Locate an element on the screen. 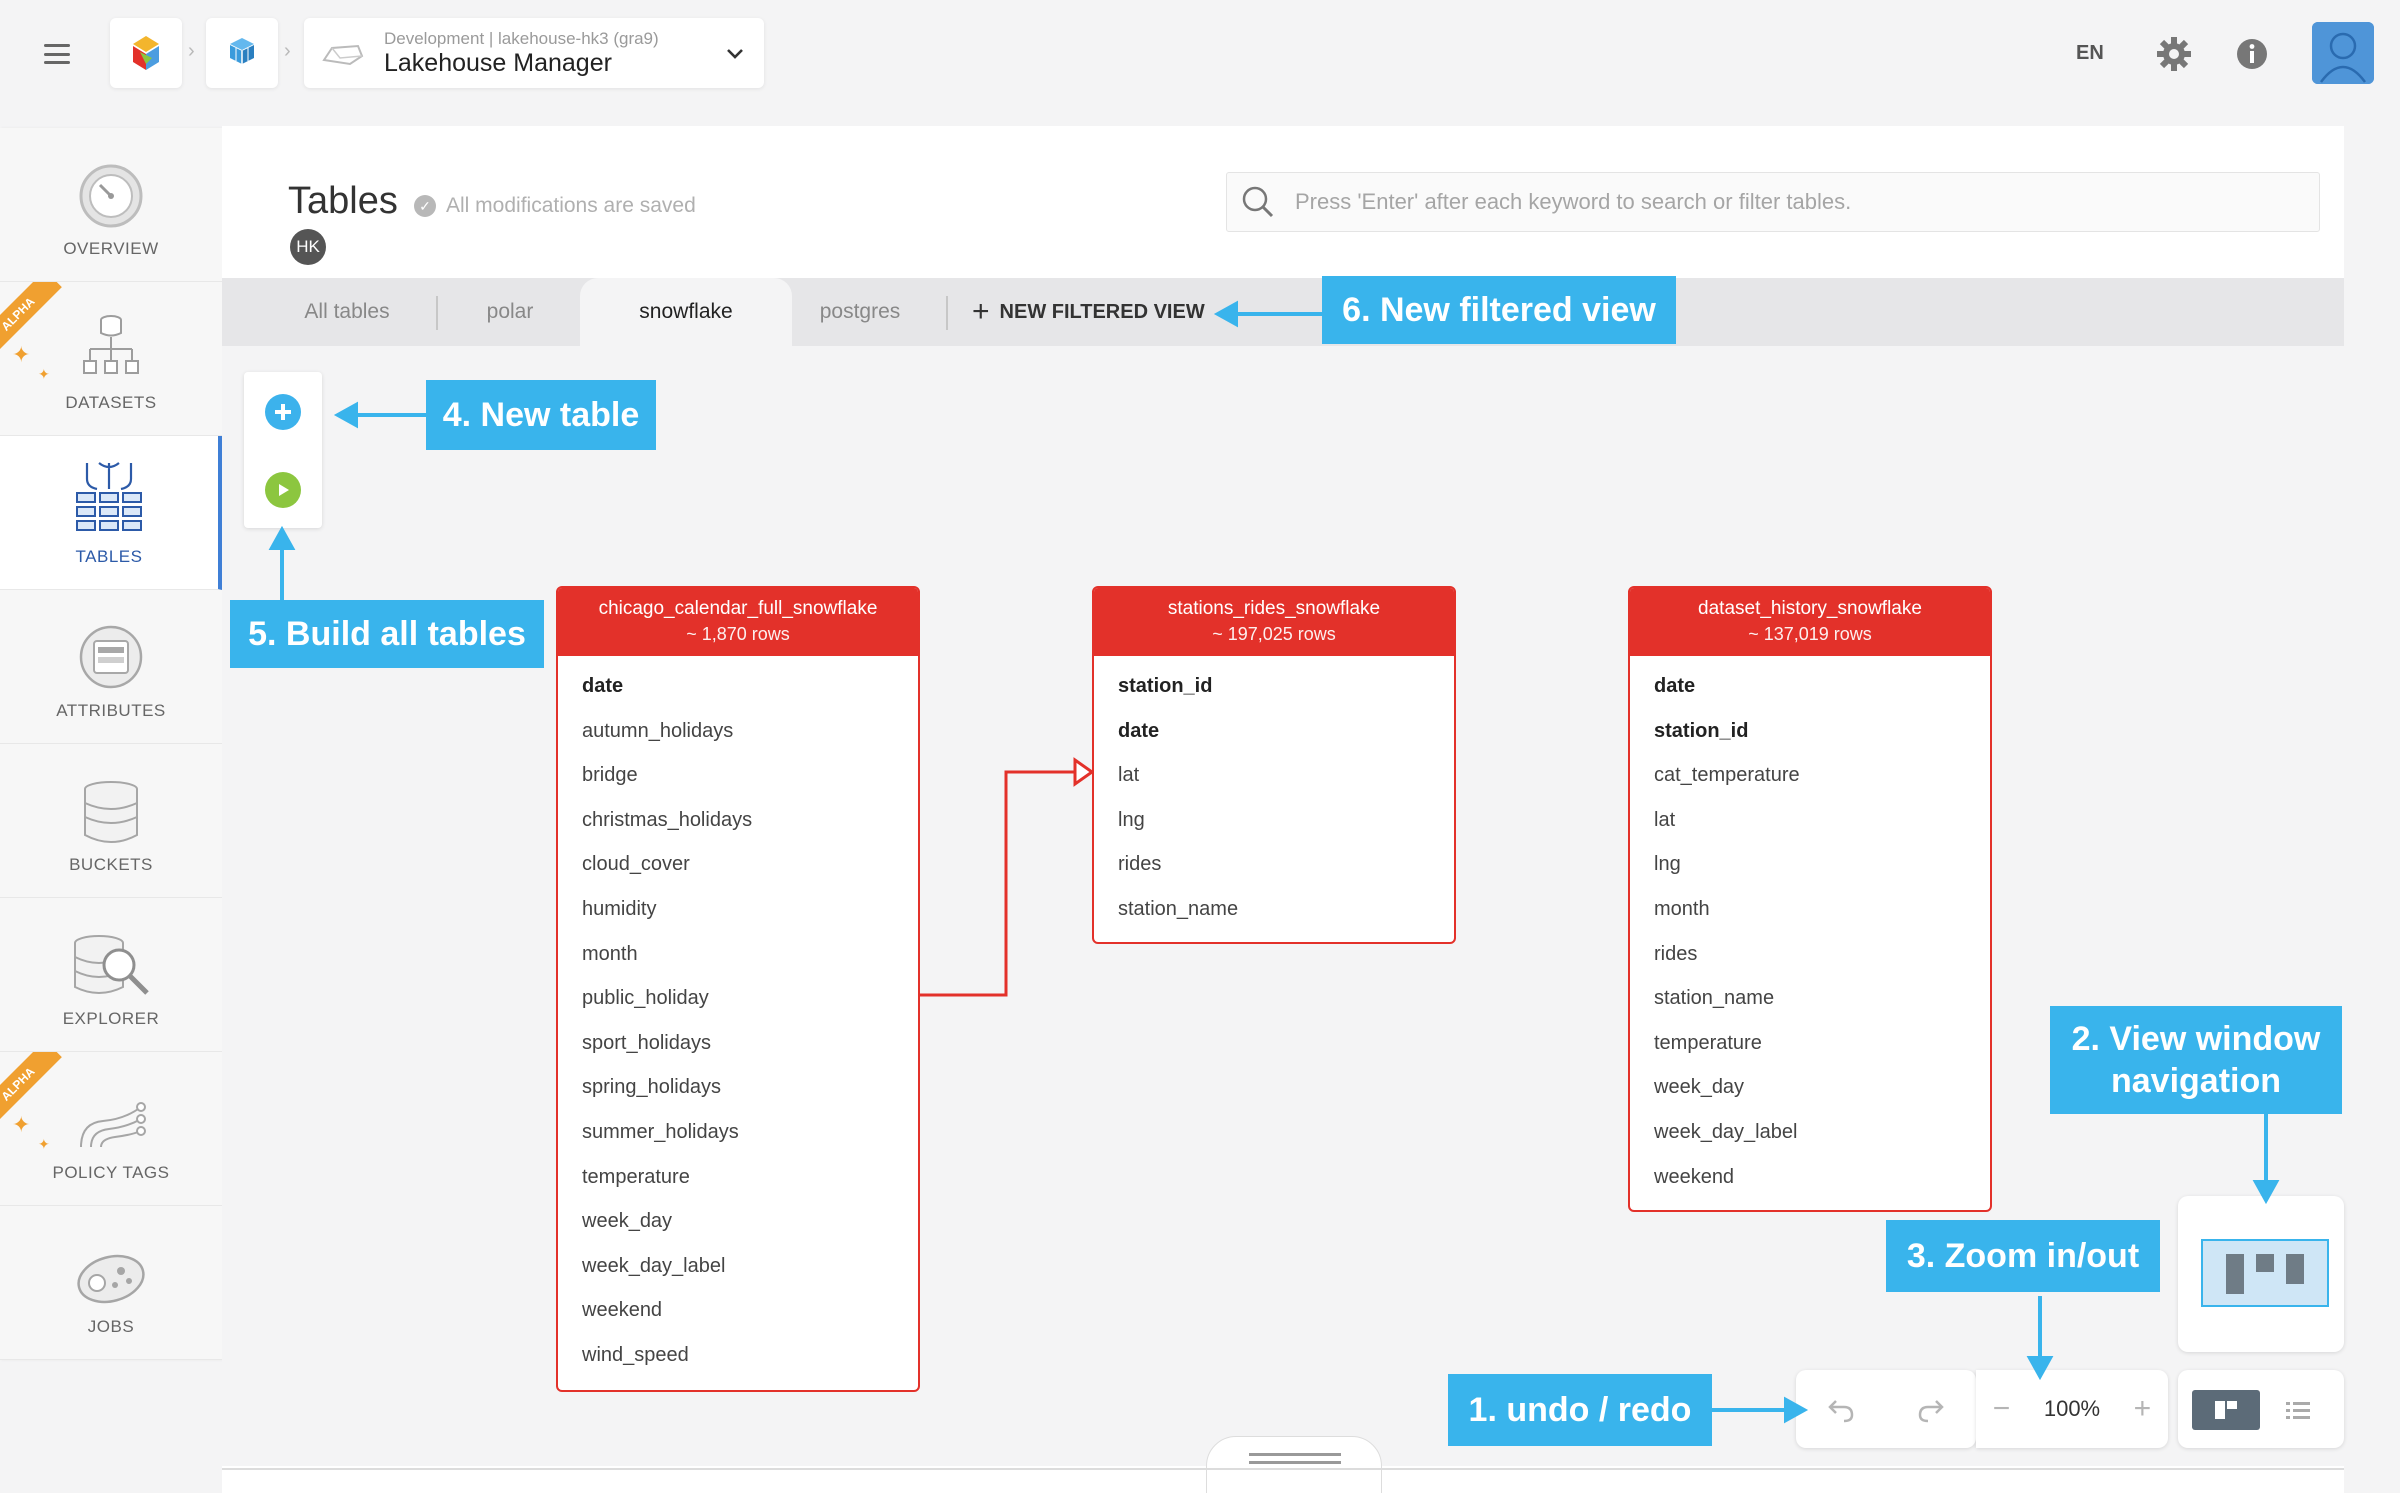 This screenshot has height=1493, width=2400. annotation-undo-redo: 1. undo / redo is located at coordinates (1580, 1410).